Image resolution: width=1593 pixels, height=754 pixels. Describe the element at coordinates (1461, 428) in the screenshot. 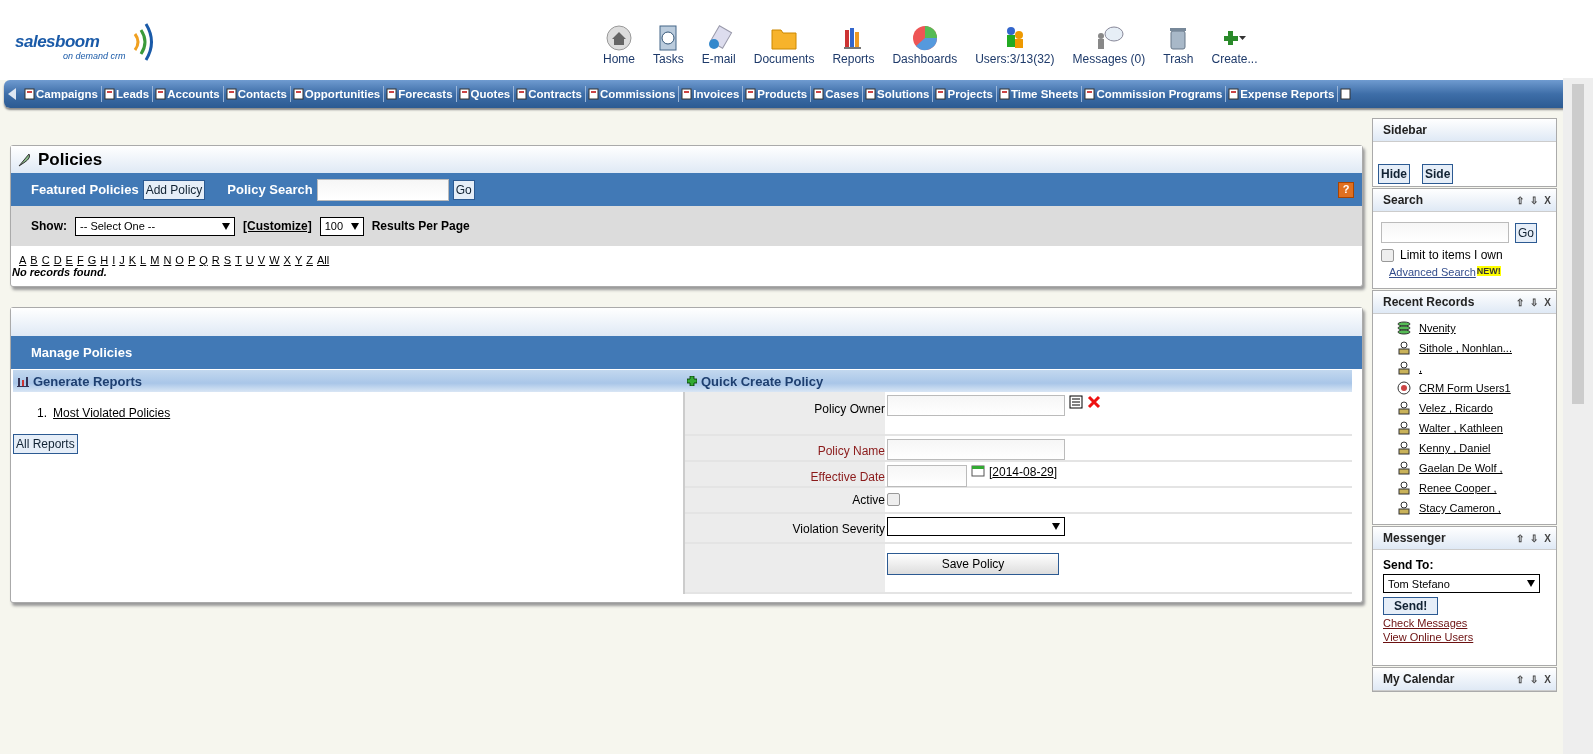

I see `record-link: Walter , Kathleen` at that location.